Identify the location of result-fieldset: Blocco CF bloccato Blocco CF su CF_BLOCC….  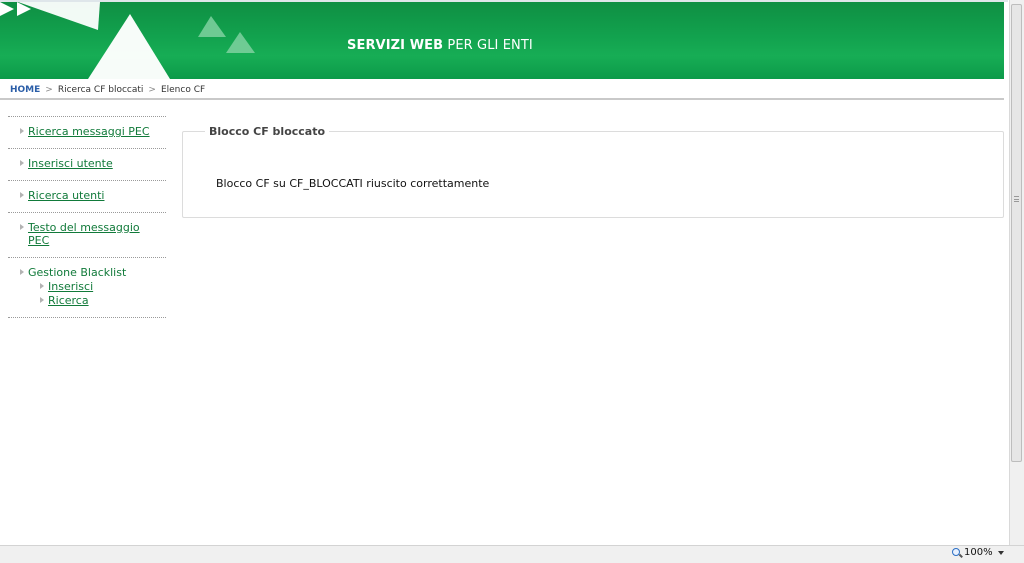
(593, 171).